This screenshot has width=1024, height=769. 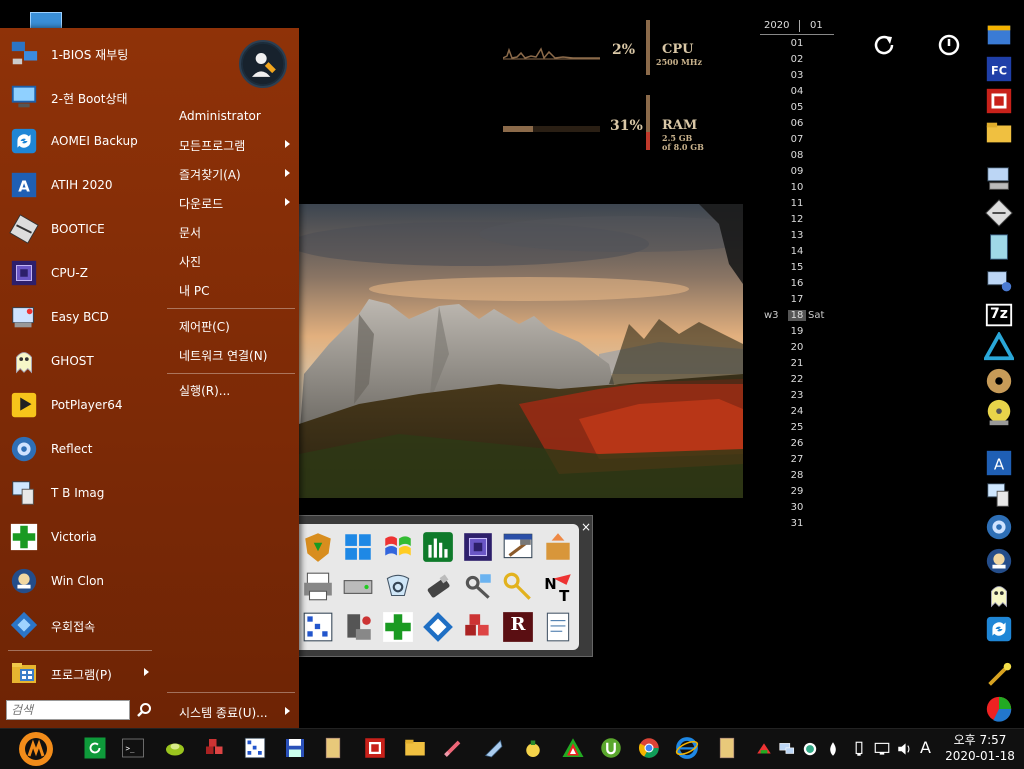 What do you see at coordinates (687, 748) in the screenshot?
I see `ie-icon` at bounding box center [687, 748].